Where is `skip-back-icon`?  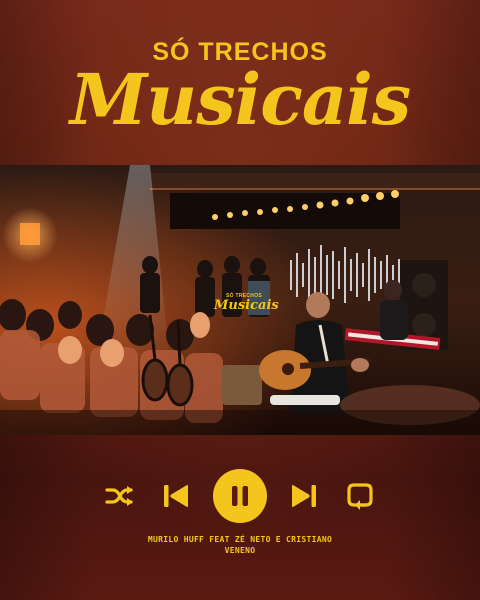
skip-back-icon is located at coordinates (176, 496).